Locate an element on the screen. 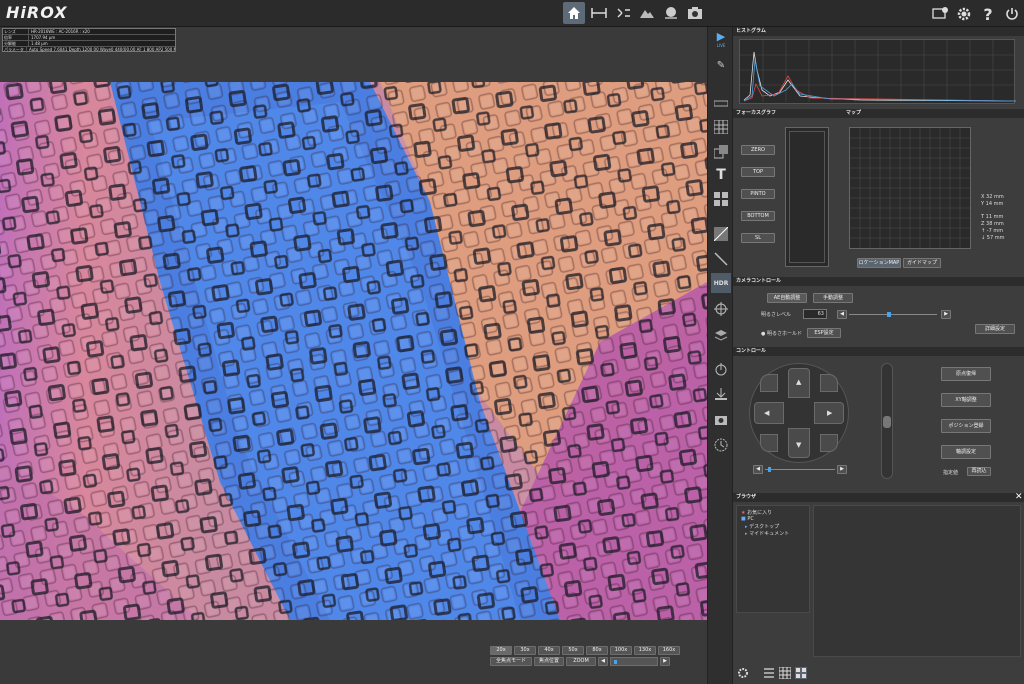 Image resolution: width=1024 pixels, height=684 pixels. brightness-right-arrow: ▶ is located at coordinates (946, 314).